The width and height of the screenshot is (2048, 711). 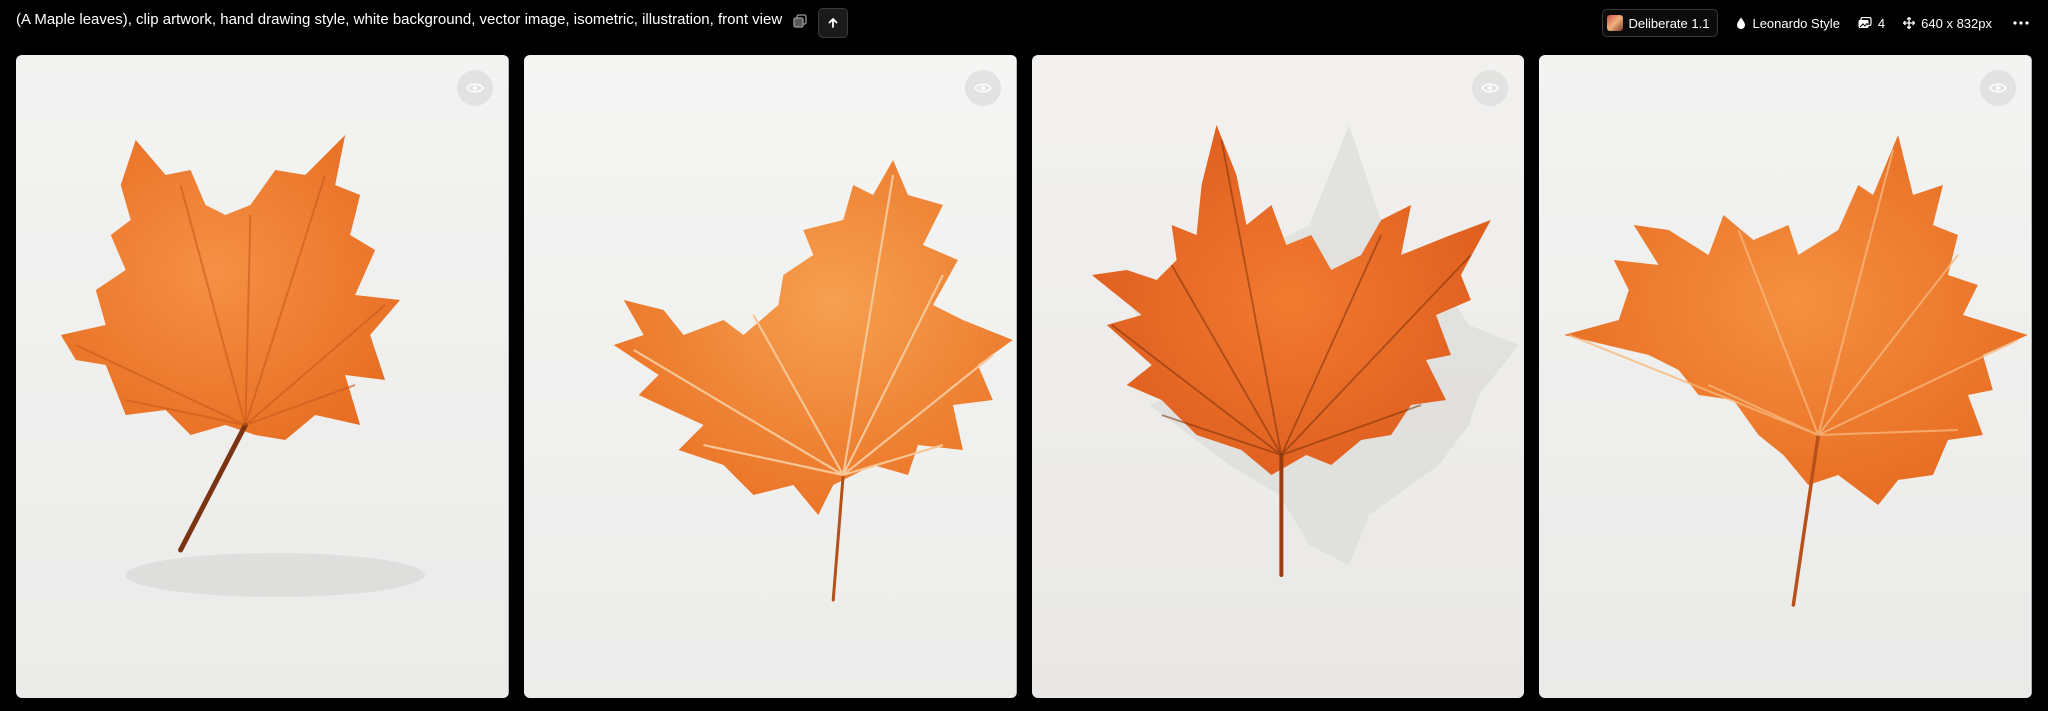 I want to click on dimensions-info: 640 x 832px, so click(x=1947, y=23).